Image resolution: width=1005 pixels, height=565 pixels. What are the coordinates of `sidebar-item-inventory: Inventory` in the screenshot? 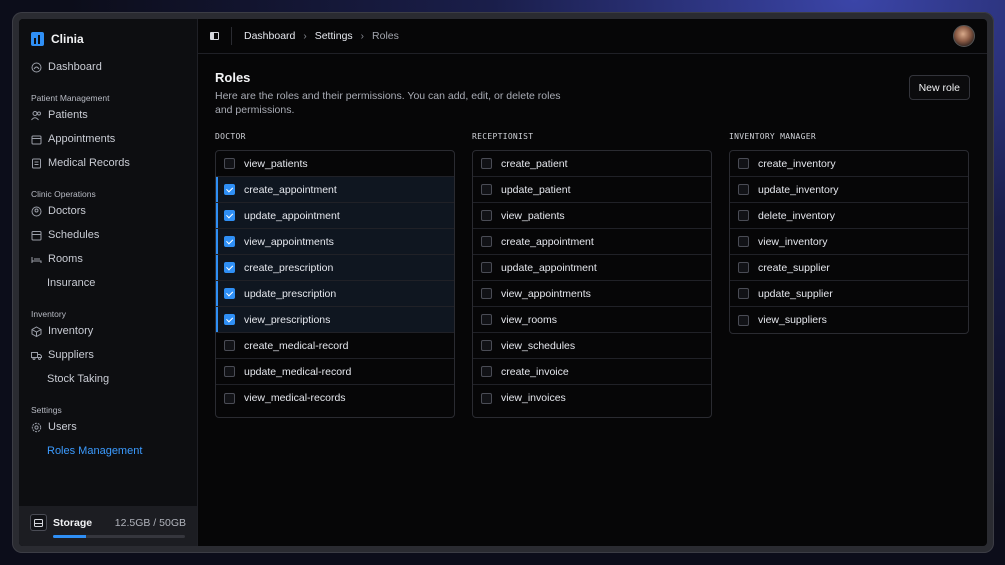 It's located at (108, 331).